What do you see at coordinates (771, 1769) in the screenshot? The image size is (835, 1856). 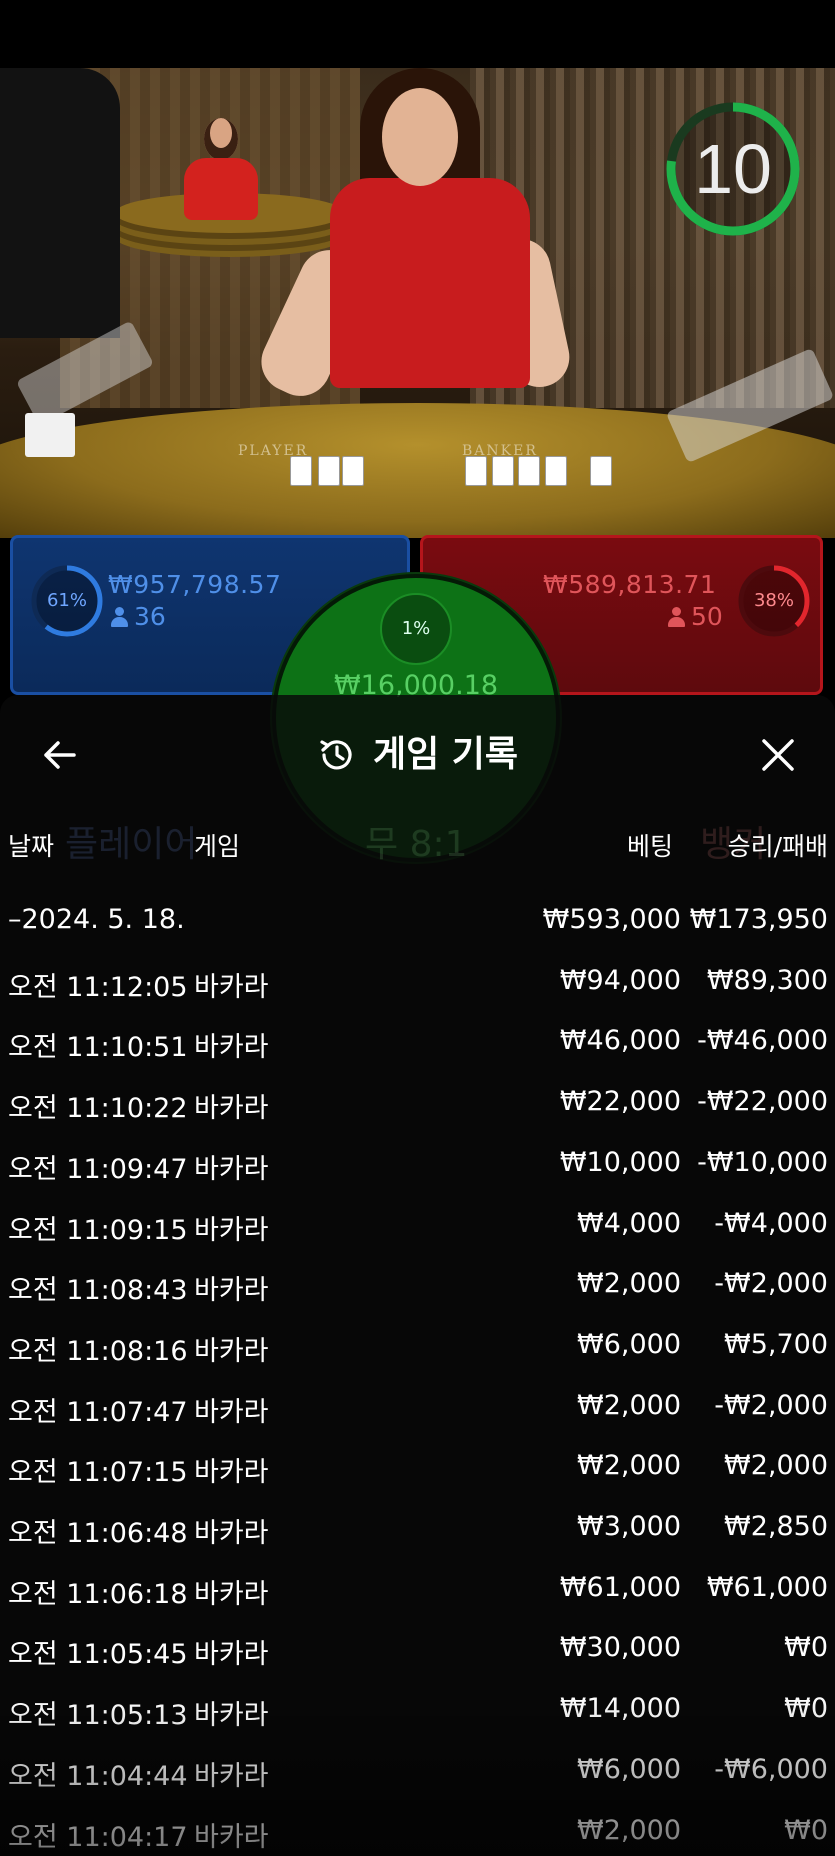 I see `history-result: -₩6,000` at bounding box center [771, 1769].